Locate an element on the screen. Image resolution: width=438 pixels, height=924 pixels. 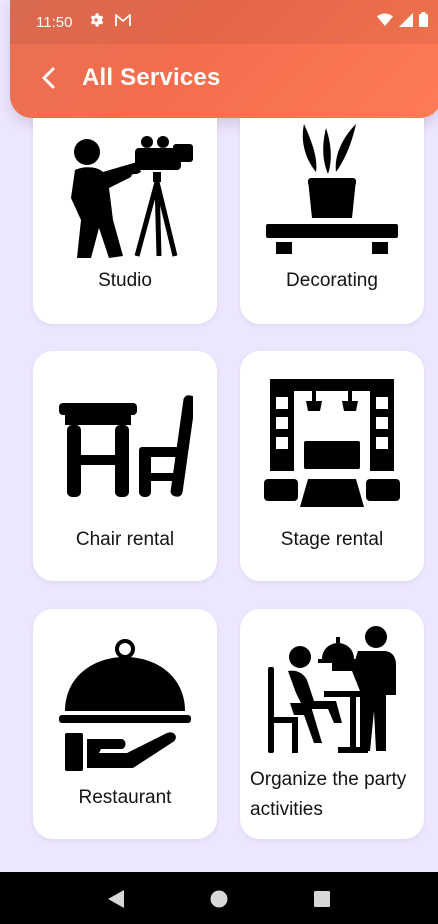
service-card-chair-rental: Chair rental is located at coordinates (125, 466).